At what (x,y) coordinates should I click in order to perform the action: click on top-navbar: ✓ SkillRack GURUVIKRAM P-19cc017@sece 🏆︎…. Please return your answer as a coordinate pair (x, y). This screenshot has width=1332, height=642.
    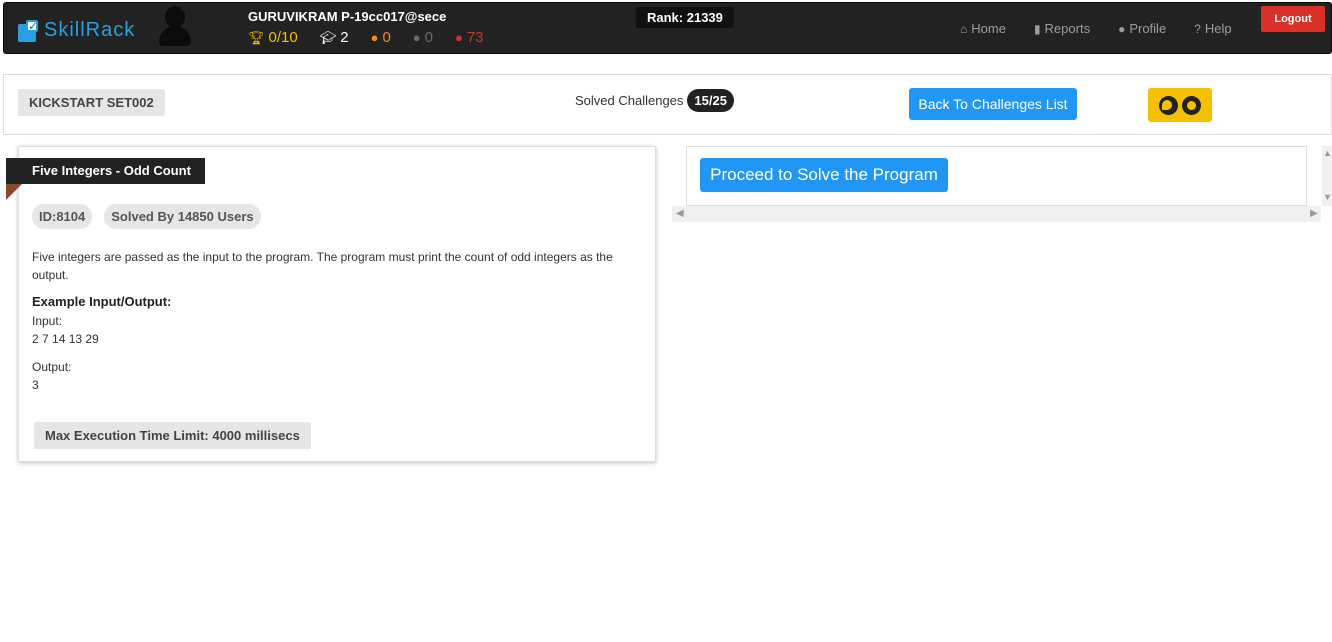
    Looking at the image, I should click on (667, 28).